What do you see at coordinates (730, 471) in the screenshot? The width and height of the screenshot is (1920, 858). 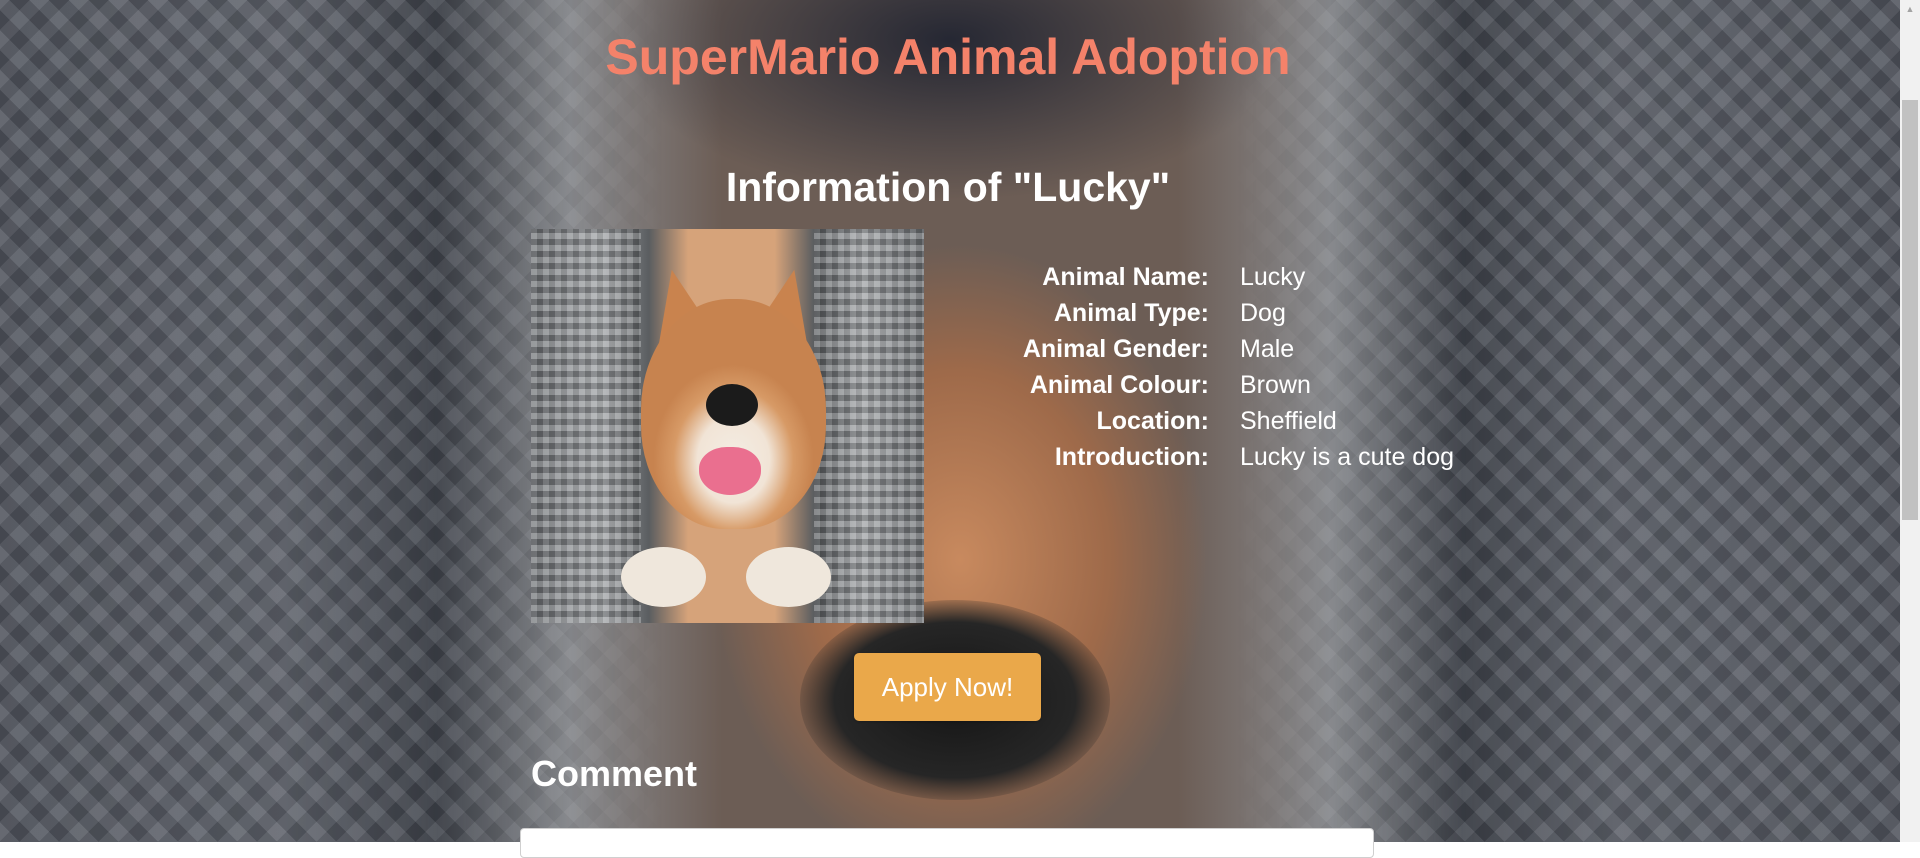 I see `photo-dog-tongue` at bounding box center [730, 471].